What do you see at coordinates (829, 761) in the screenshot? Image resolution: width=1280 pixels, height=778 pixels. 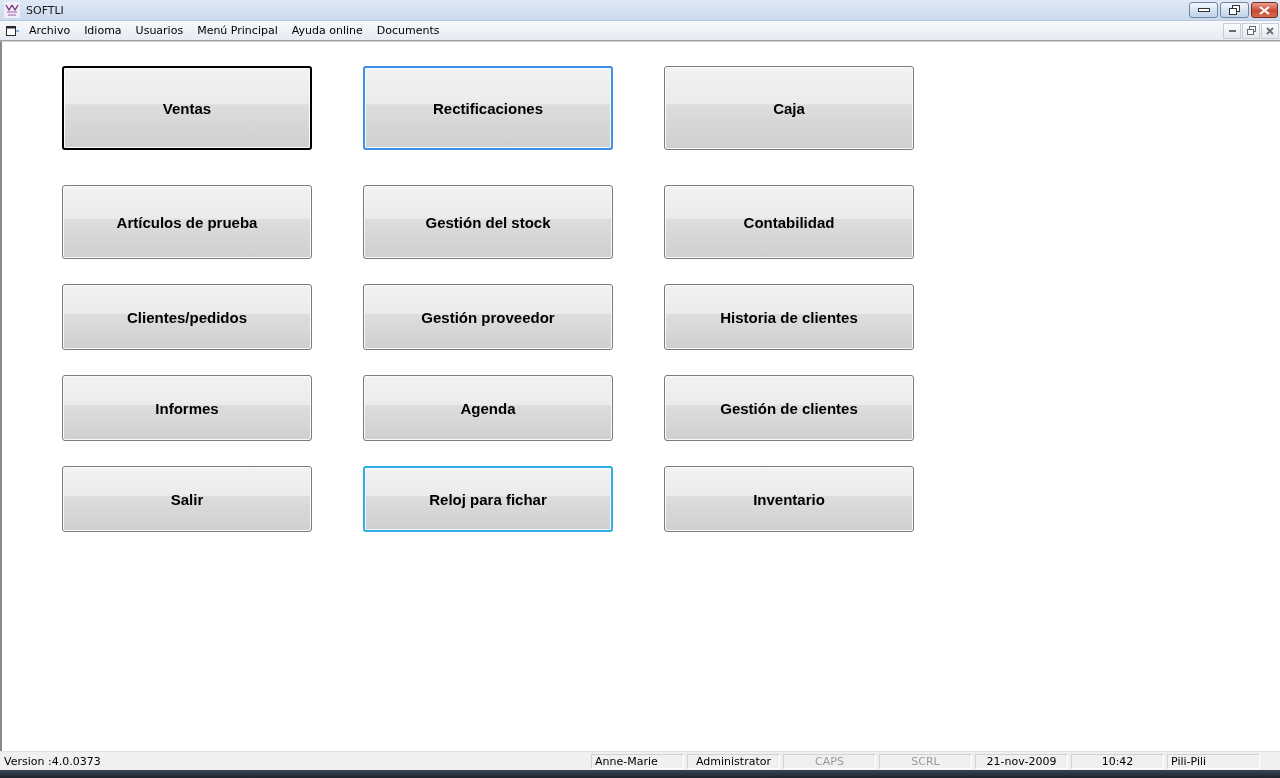 I see `status-panel: CAPS` at bounding box center [829, 761].